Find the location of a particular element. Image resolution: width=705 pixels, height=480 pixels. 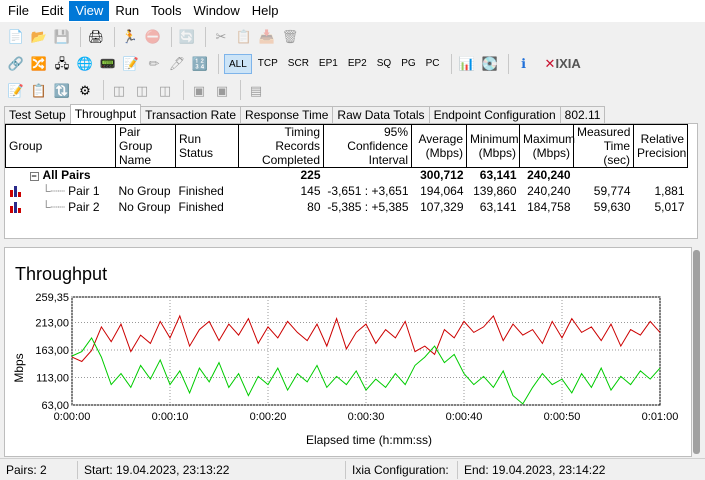

column-header: Run Status is located at coordinates (207, 146).